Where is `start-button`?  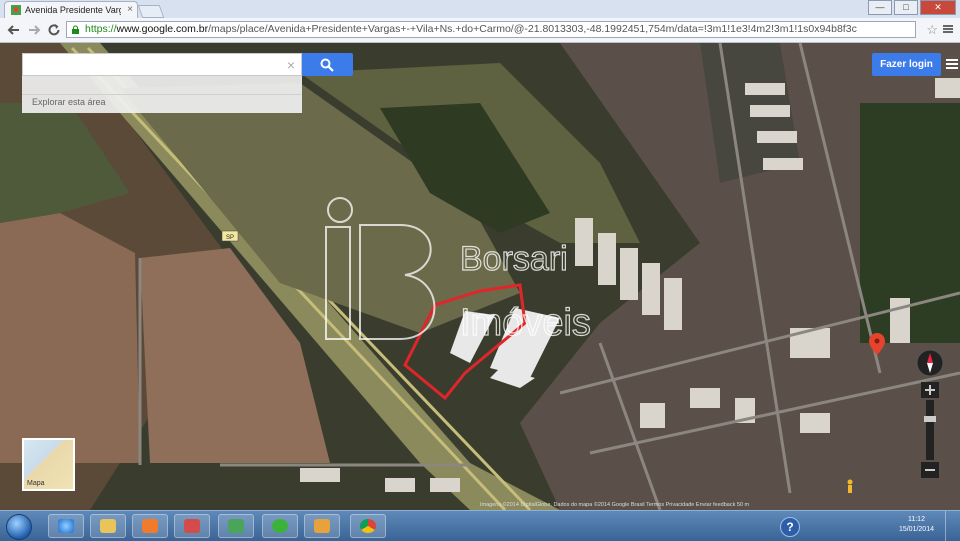
start-button is located at coordinates (19, 527).